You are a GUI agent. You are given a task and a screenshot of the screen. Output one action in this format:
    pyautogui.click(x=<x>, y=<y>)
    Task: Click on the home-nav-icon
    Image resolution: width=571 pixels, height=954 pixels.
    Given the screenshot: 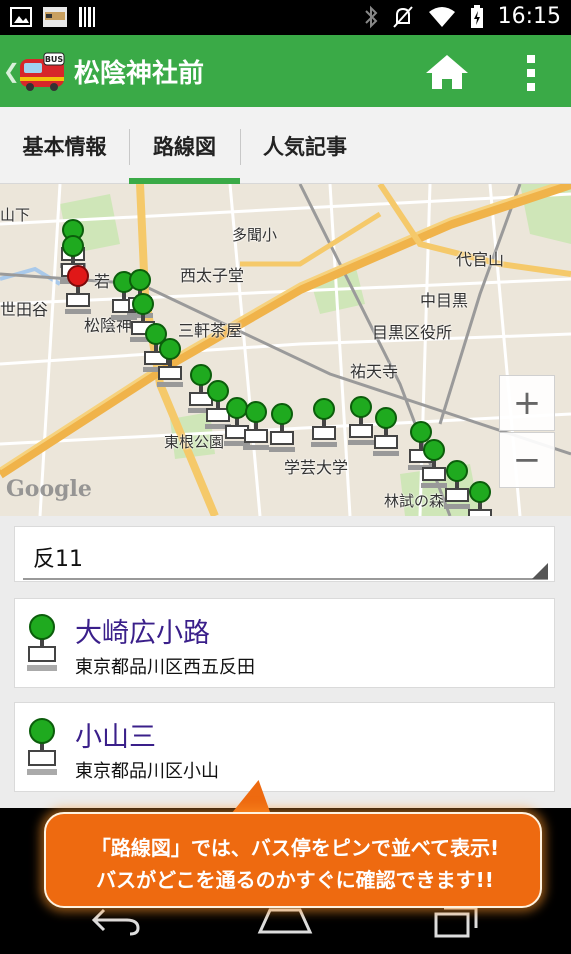 What is the action you would take?
    pyautogui.click(x=285, y=921)
    